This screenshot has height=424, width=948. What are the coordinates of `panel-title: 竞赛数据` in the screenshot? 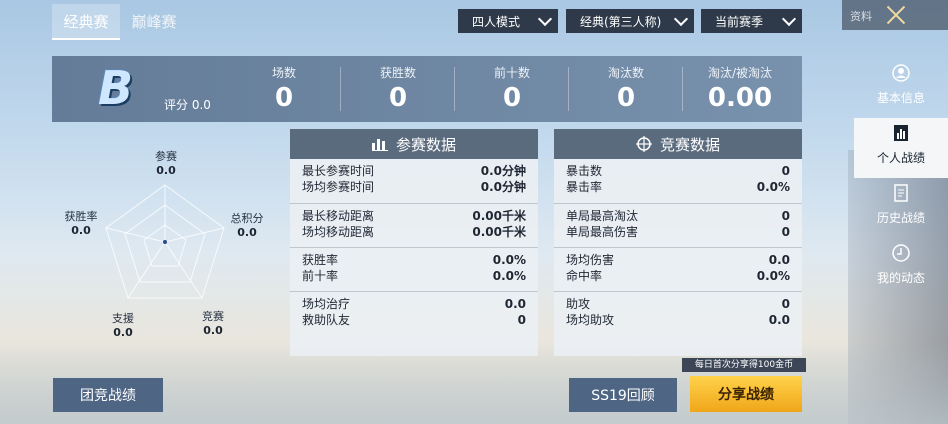 It's located at (689, 144).